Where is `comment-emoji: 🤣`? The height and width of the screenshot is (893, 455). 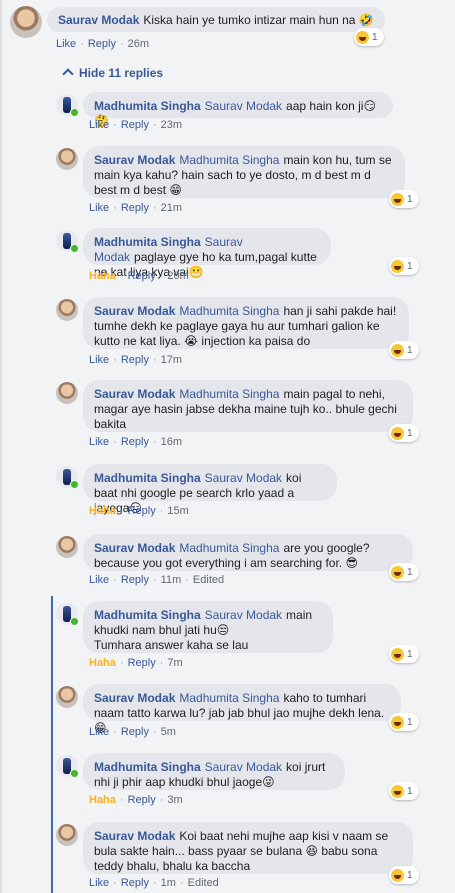
comment-emoji: 🤣 is located at coordinates (366, 20).